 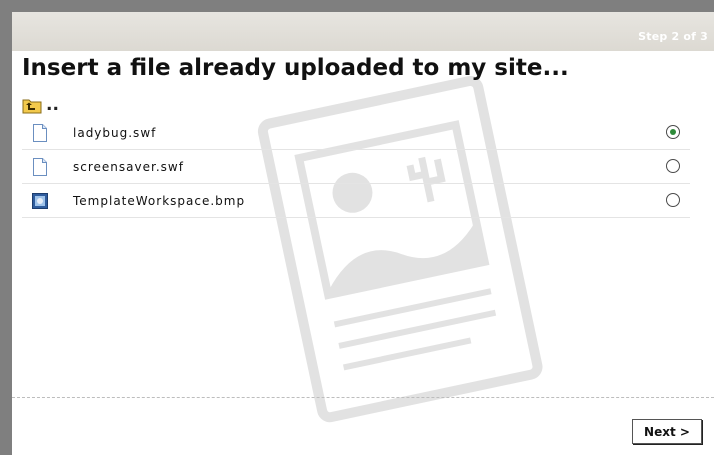 What do you see at coordinates (159, 200) in the screenshot?
I see `file-name: TemplateWorkspace.bmp` at bounding box center [159, 200].